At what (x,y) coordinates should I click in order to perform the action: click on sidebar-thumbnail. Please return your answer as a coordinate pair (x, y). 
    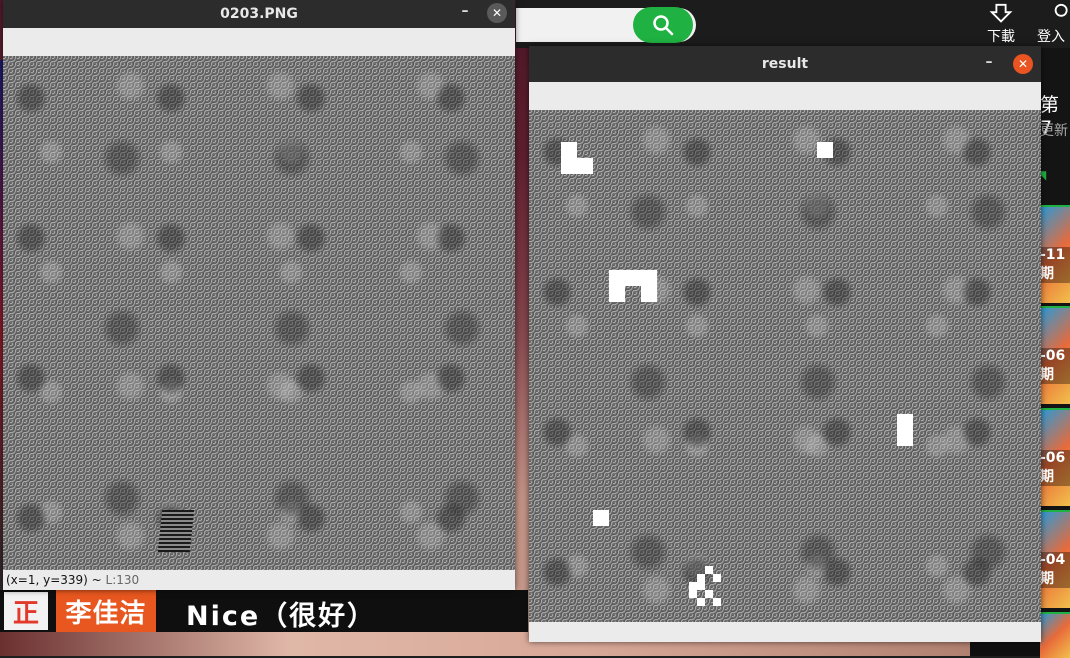
    Looking at the image, I should click on (1055, 635).